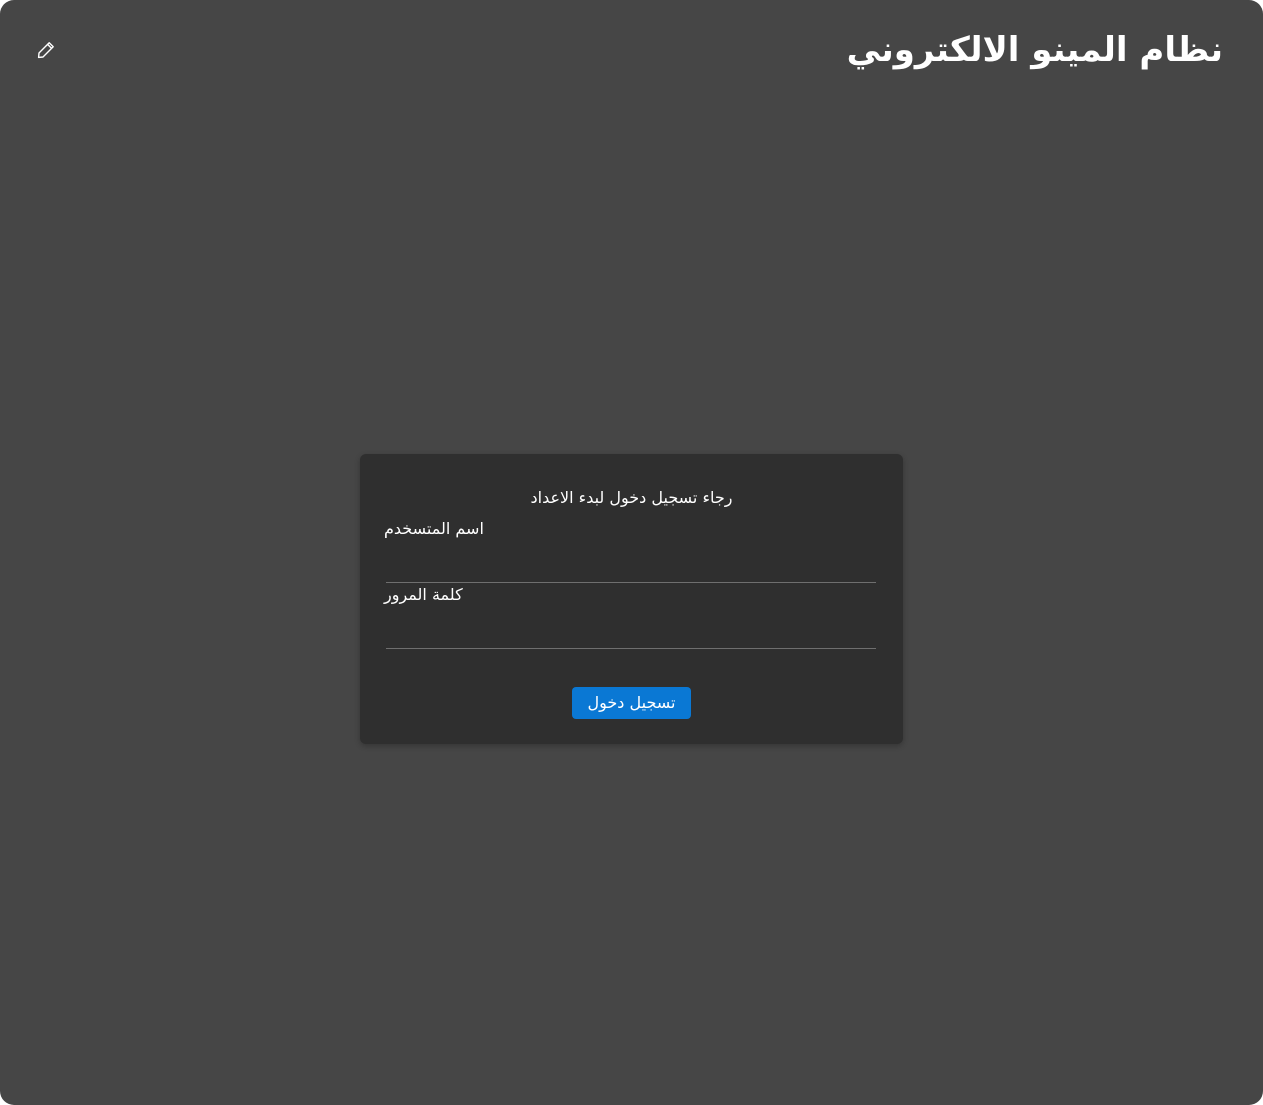  What do you see at coordinates (434, 528) in the screenshot?
I see `username-label: اسم المتسخدم` at bounding box center [434, 528].